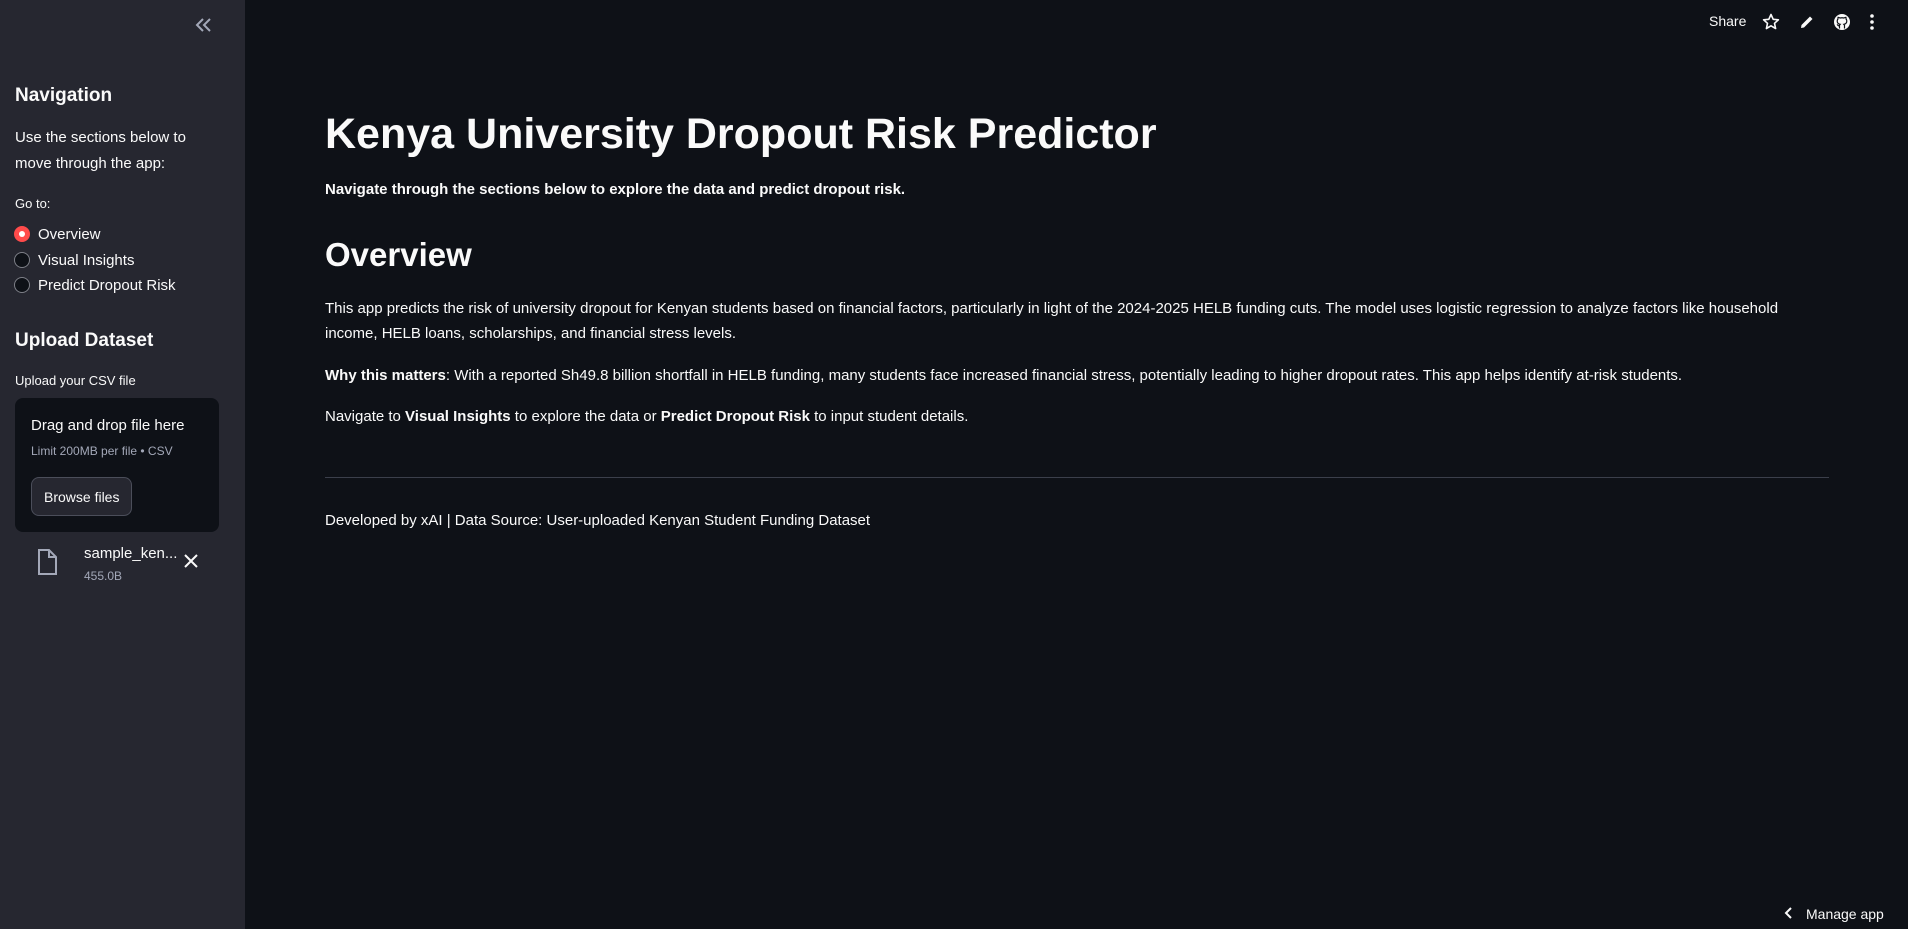  Describe the element at coordinates (102, 451) in the screenshot. I see `dropzone-limit: Limit 200MB per file • CSV` at that location.